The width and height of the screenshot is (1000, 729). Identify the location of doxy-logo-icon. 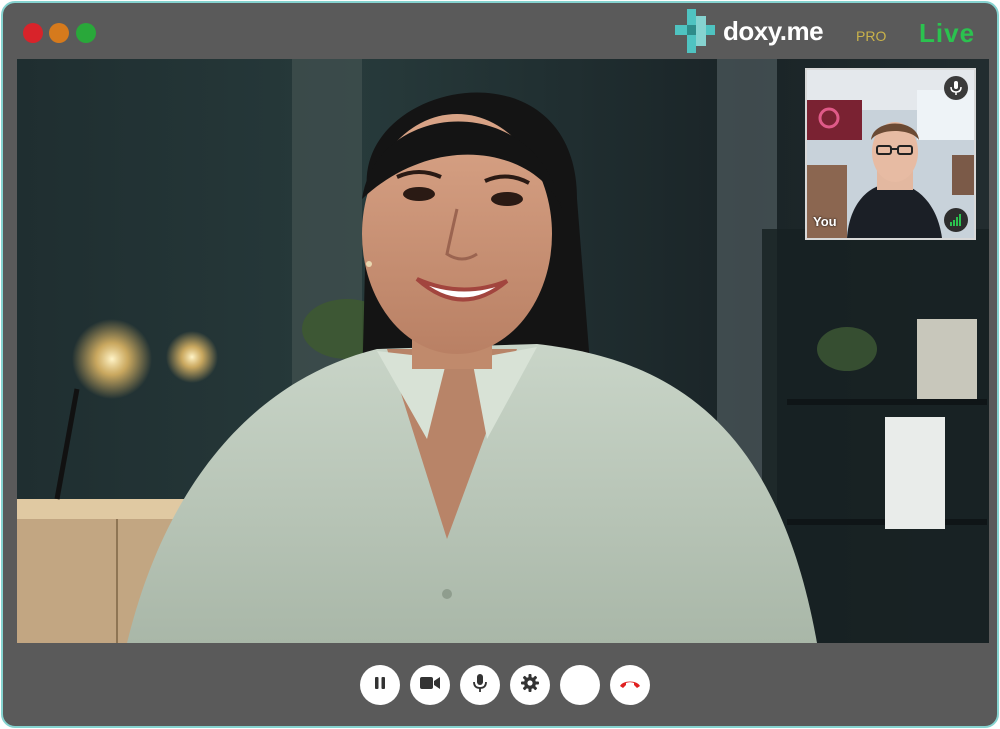
(695, 31).